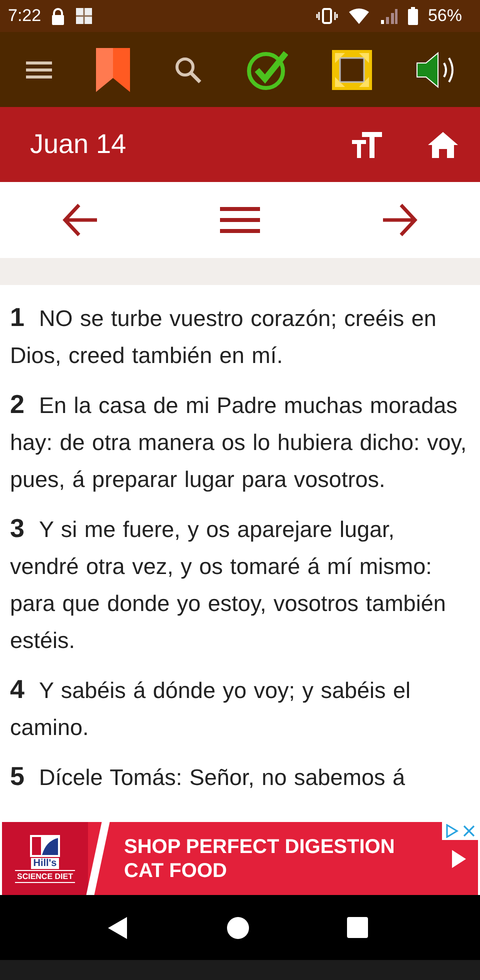  I want to click on brand-name: Hill's, so click(45, 863).